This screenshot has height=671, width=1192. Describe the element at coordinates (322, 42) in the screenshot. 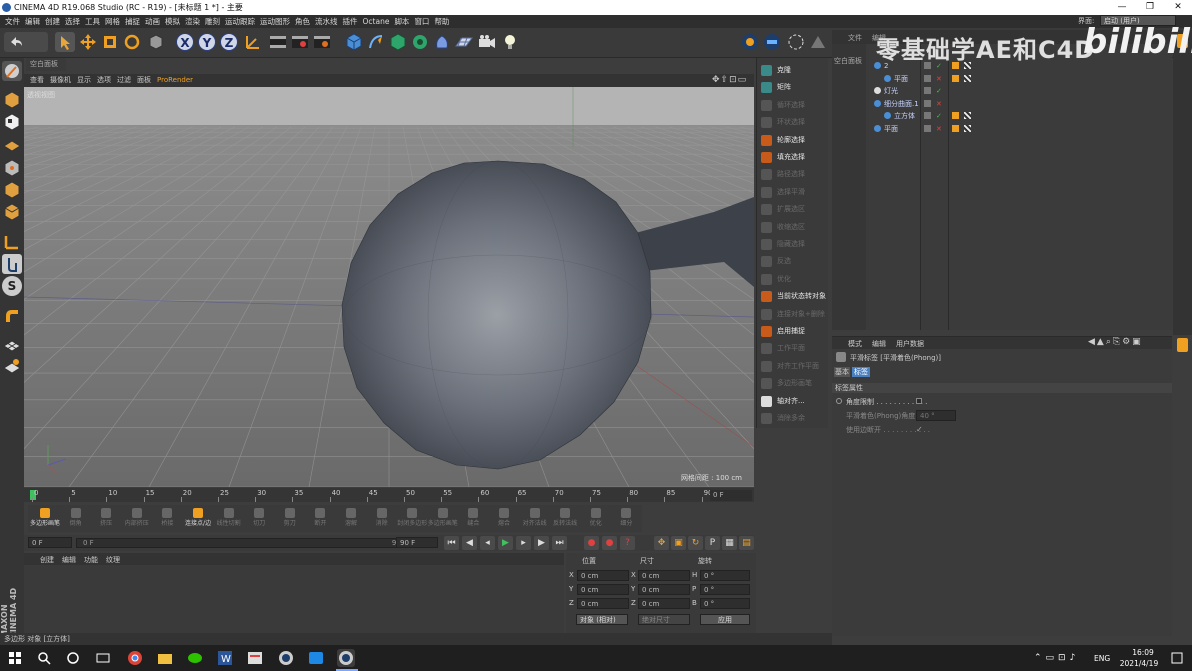

I see `render-settings-icon` at that location.